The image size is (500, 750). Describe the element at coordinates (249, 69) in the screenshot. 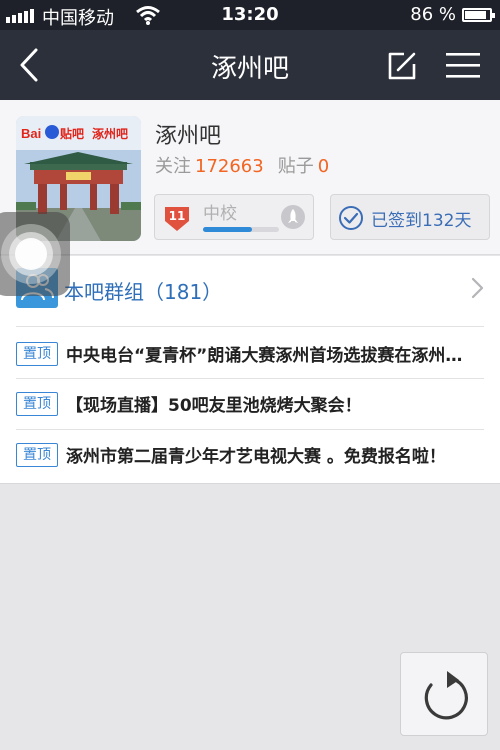

I see `page-title: 涿州吧` at that location.